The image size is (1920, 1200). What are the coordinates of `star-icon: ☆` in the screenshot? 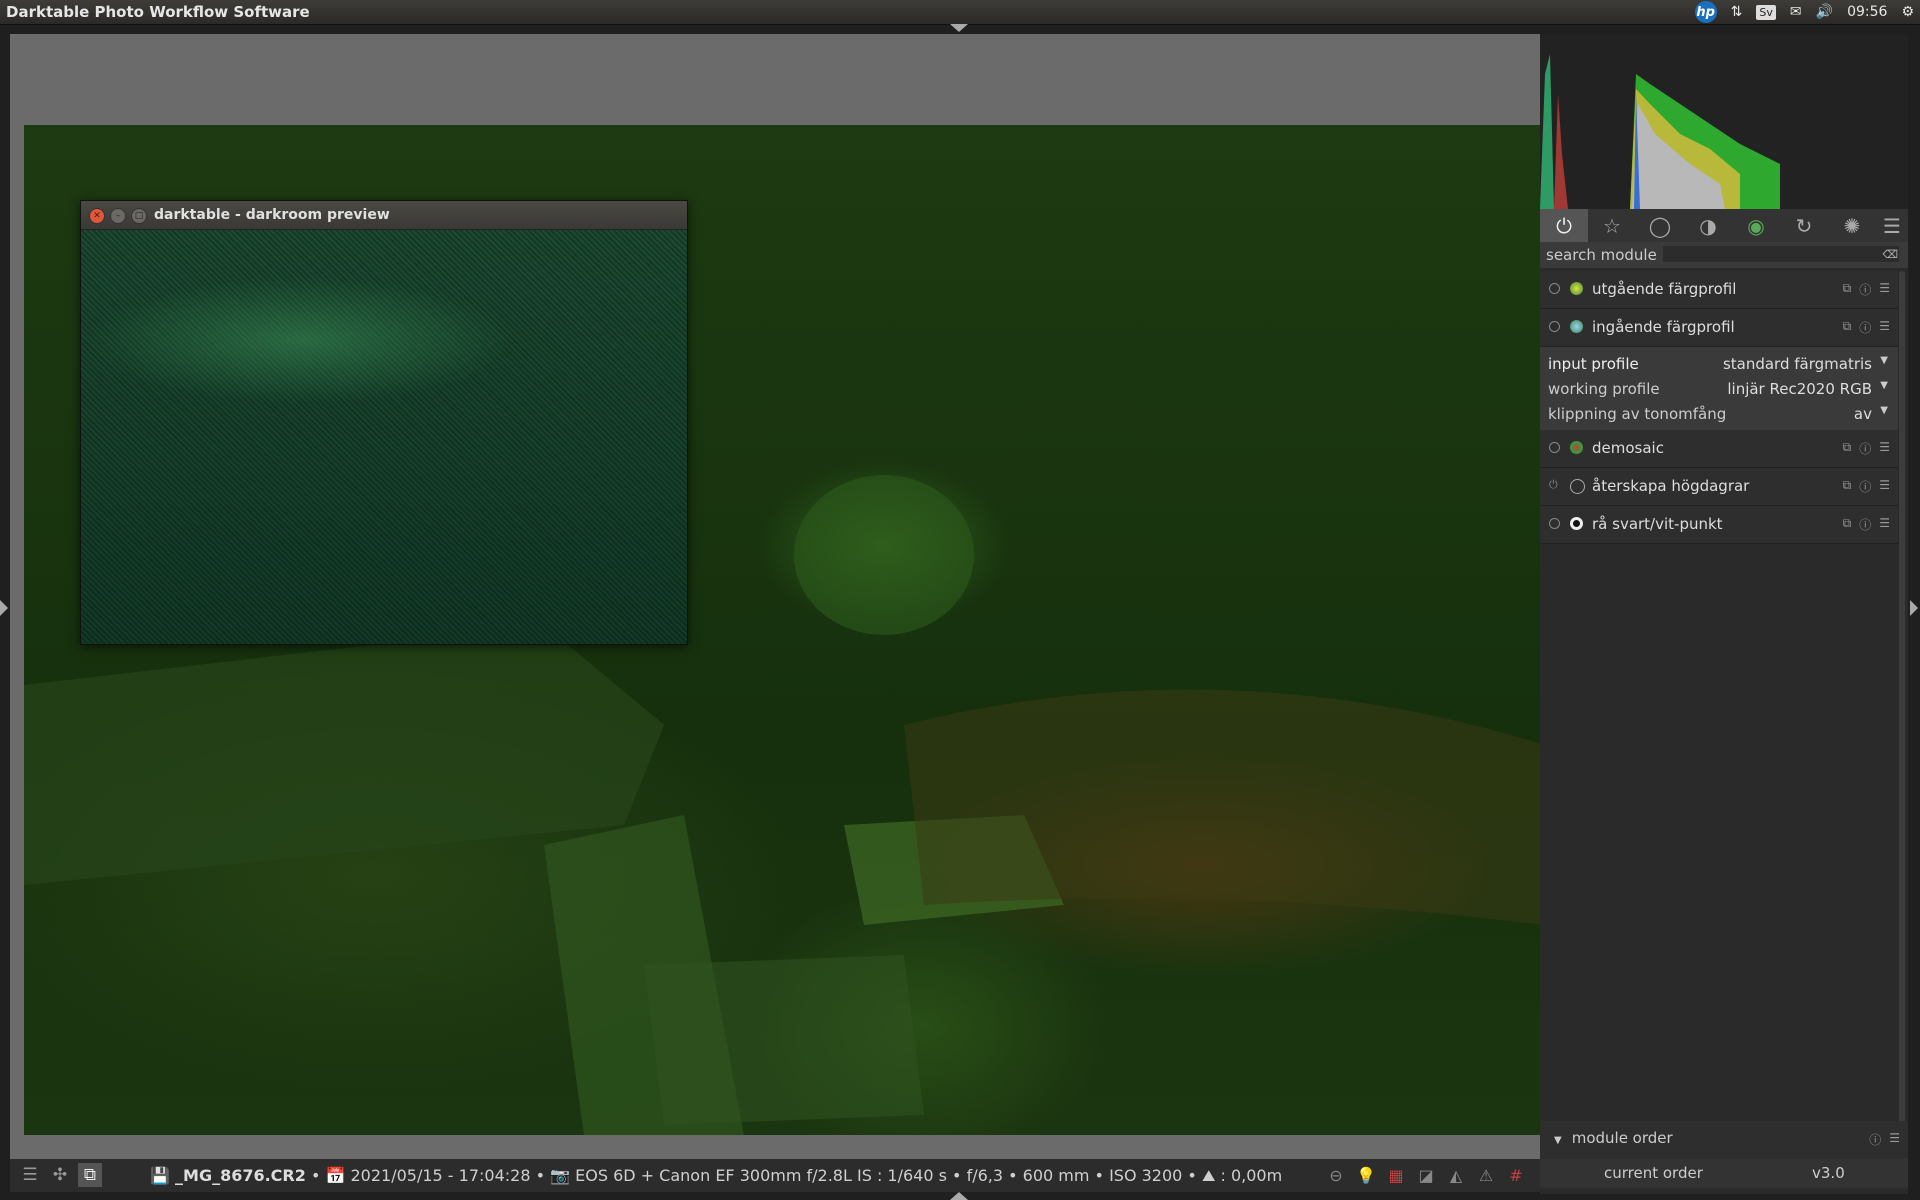 It's located at (1612, 226).